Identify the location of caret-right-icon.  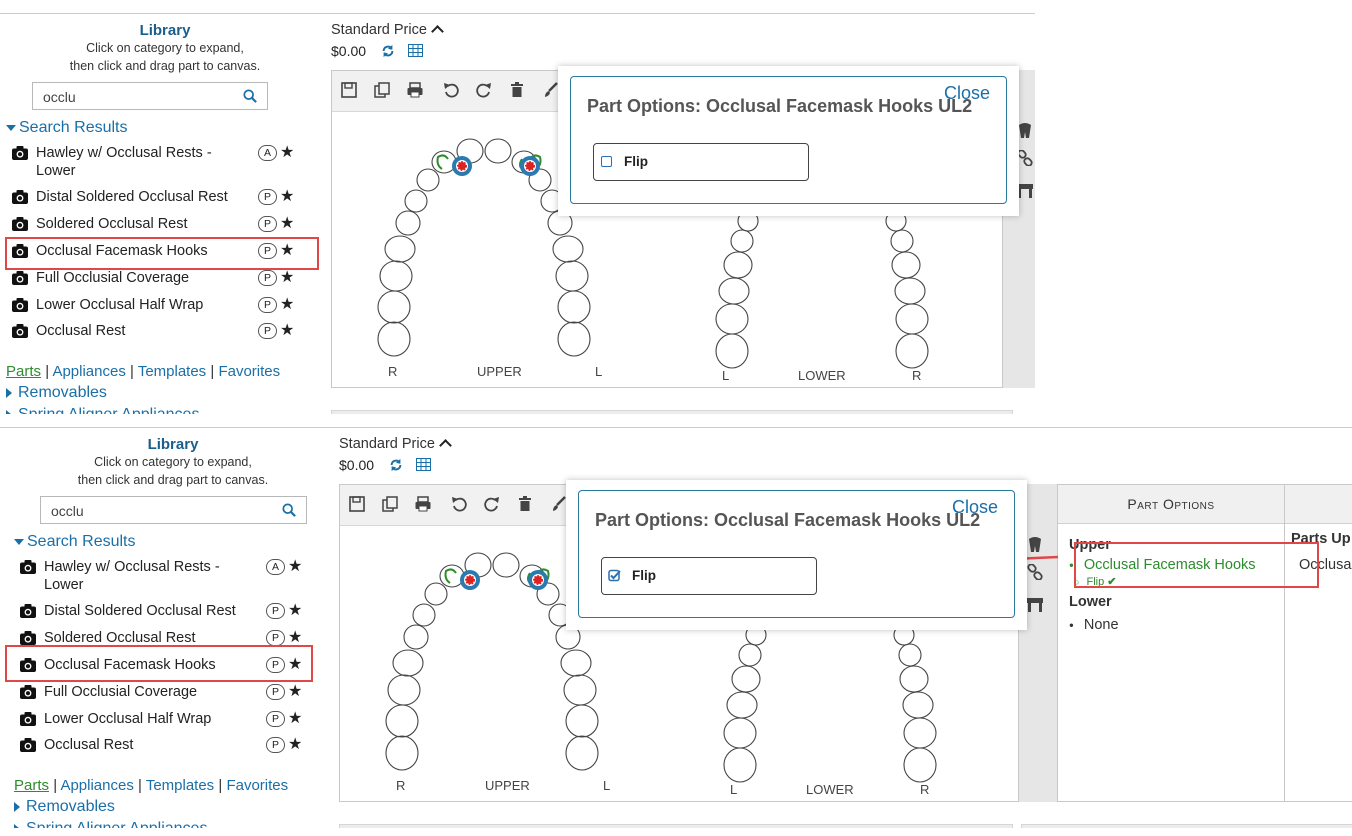
(17, 806).